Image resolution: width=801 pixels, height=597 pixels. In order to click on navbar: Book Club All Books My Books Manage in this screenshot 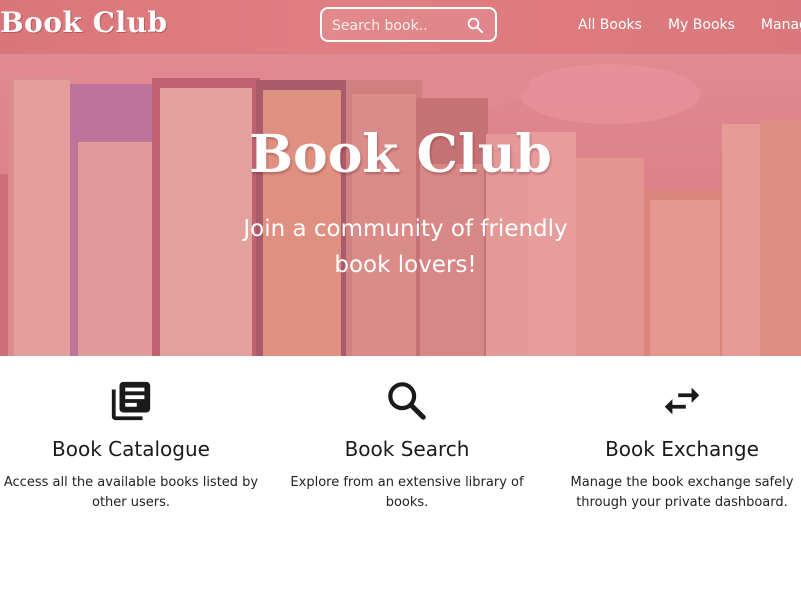, I will do `click(400, 27)`.